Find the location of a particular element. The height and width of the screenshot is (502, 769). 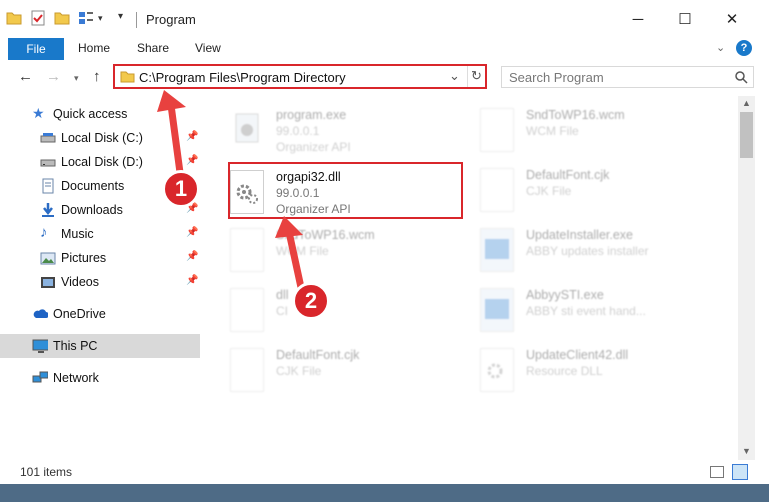

desktop-background is located at coordinates (384, 493).